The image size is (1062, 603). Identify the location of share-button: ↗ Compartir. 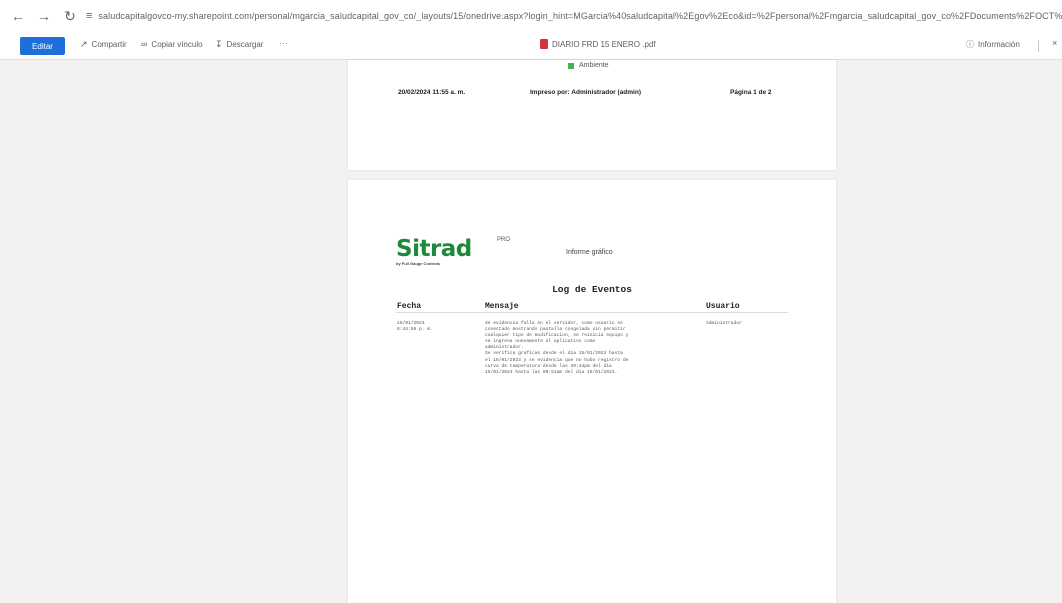
(103, 44).